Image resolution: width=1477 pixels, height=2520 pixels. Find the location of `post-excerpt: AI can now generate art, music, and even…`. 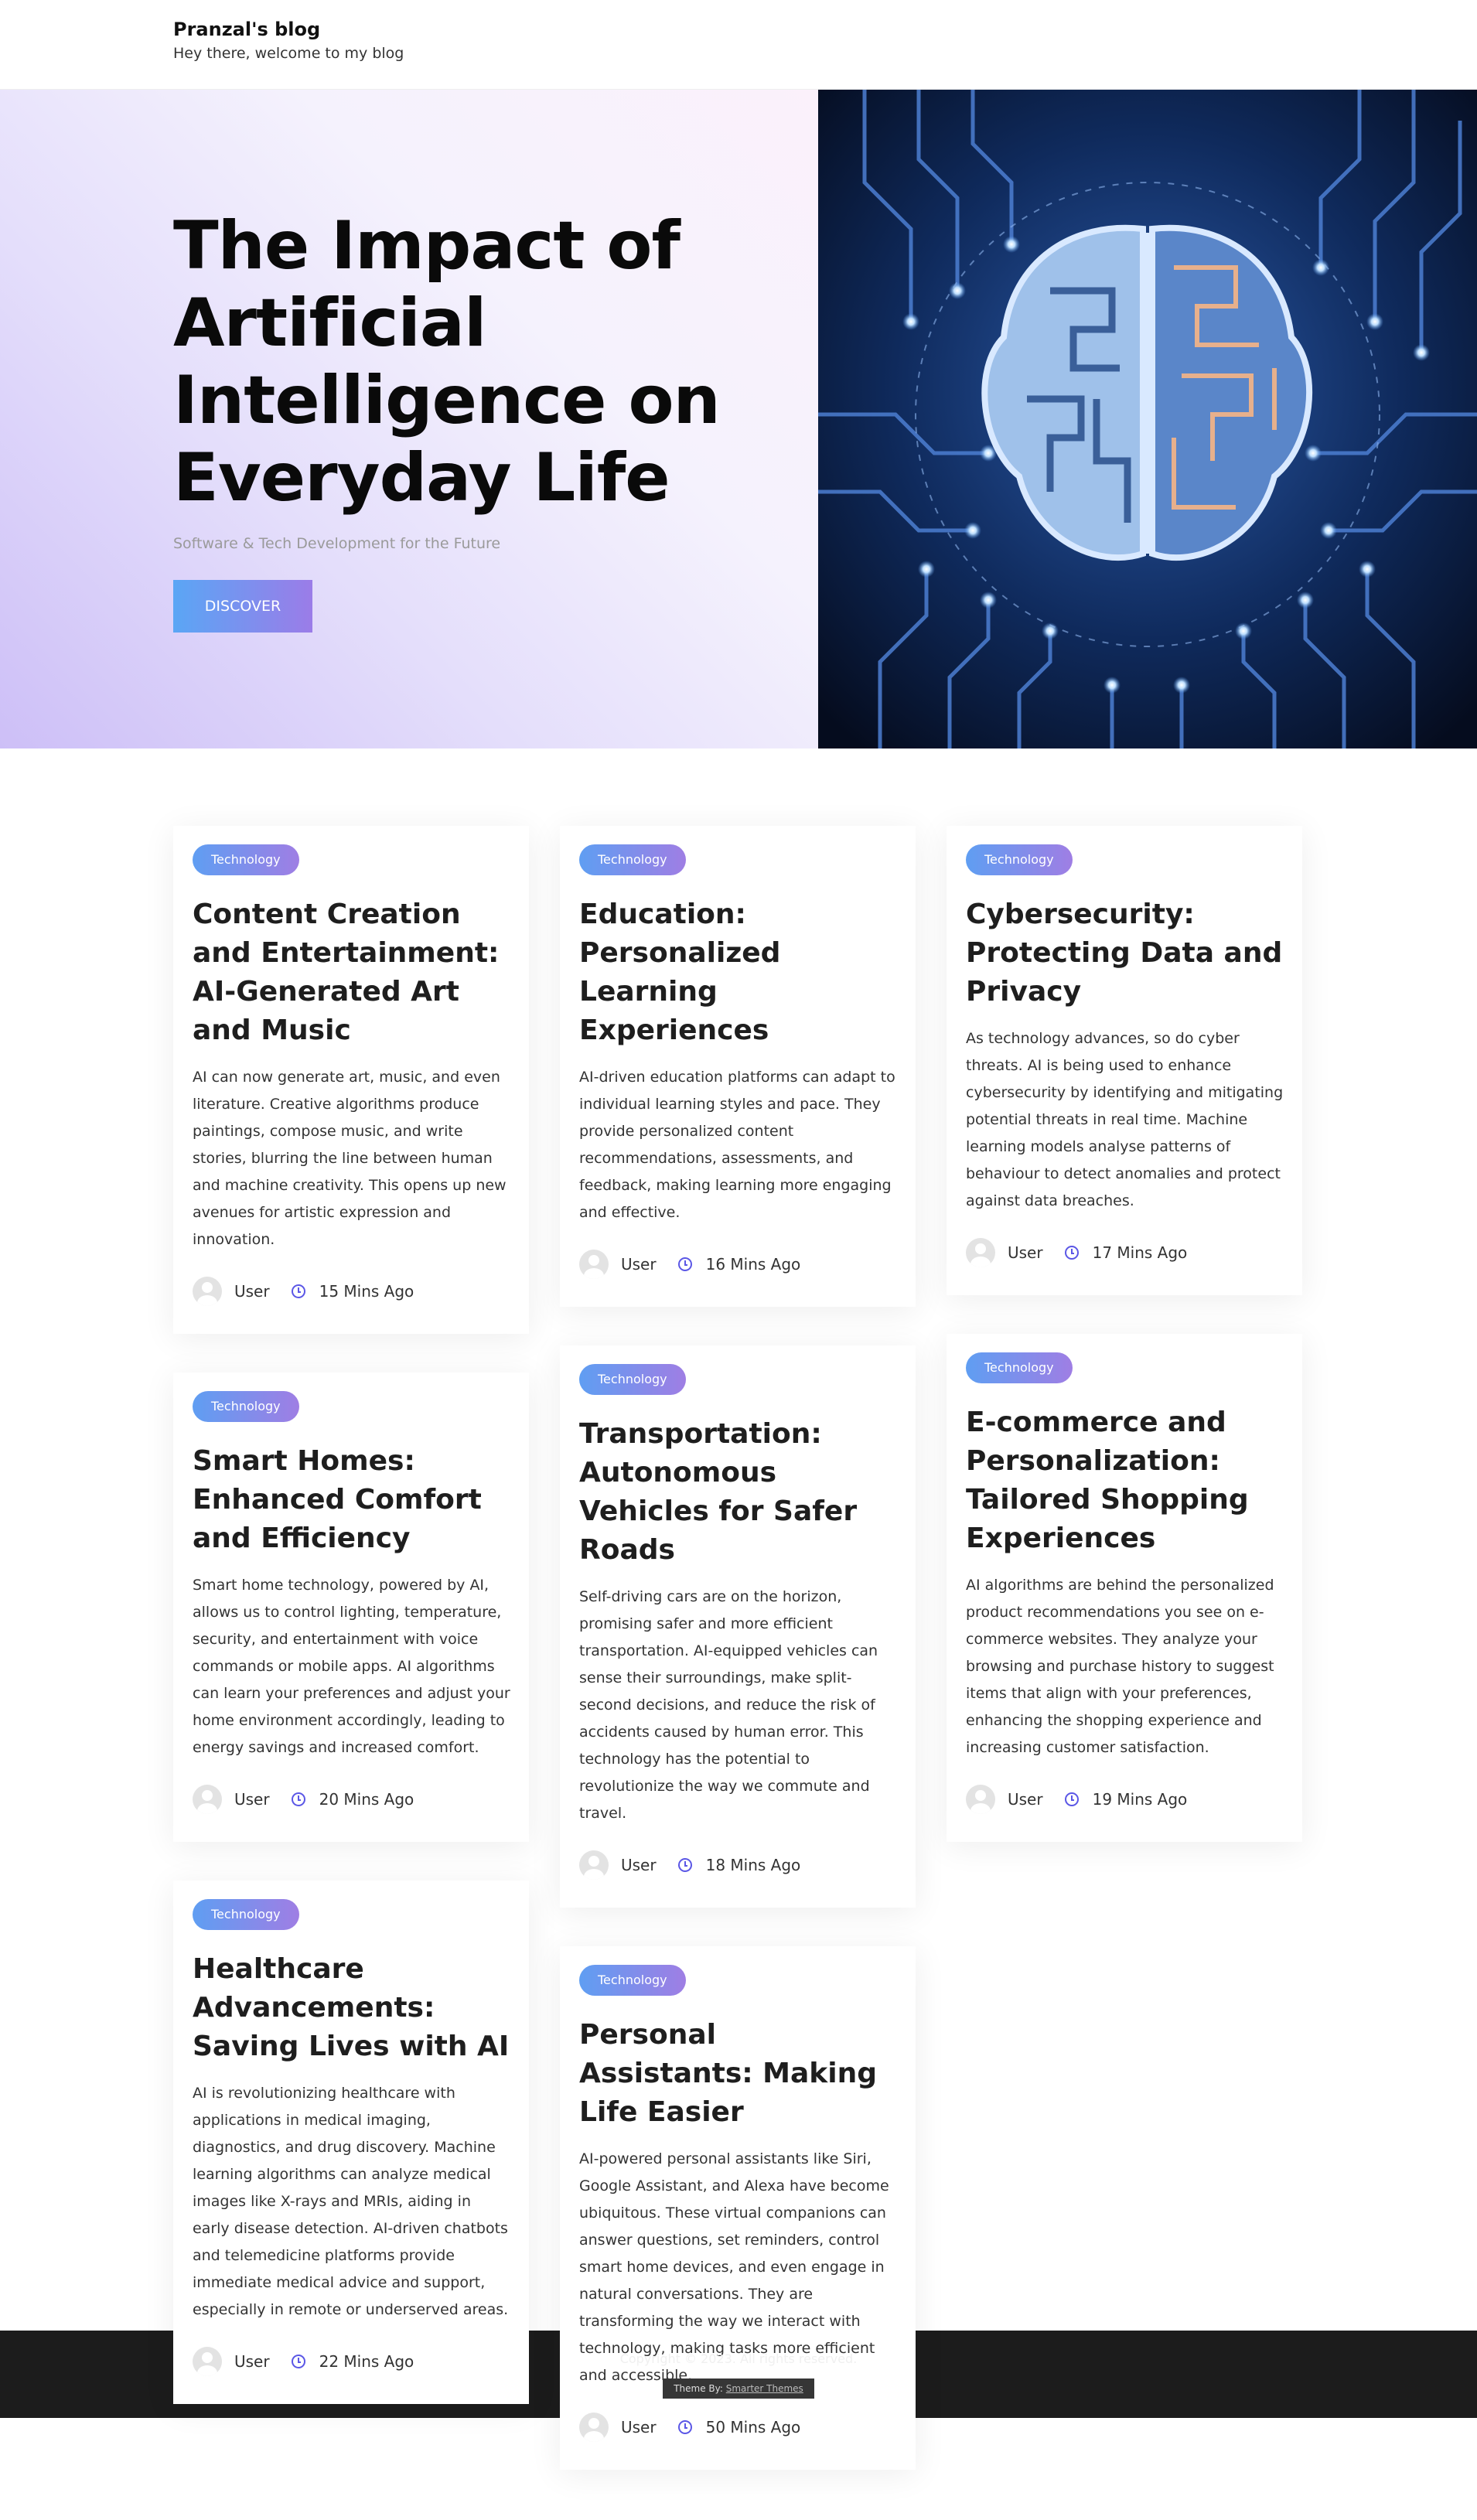

post-excerpt: AI can now generate art, music, and even… is located at coordinates (350, 1158).